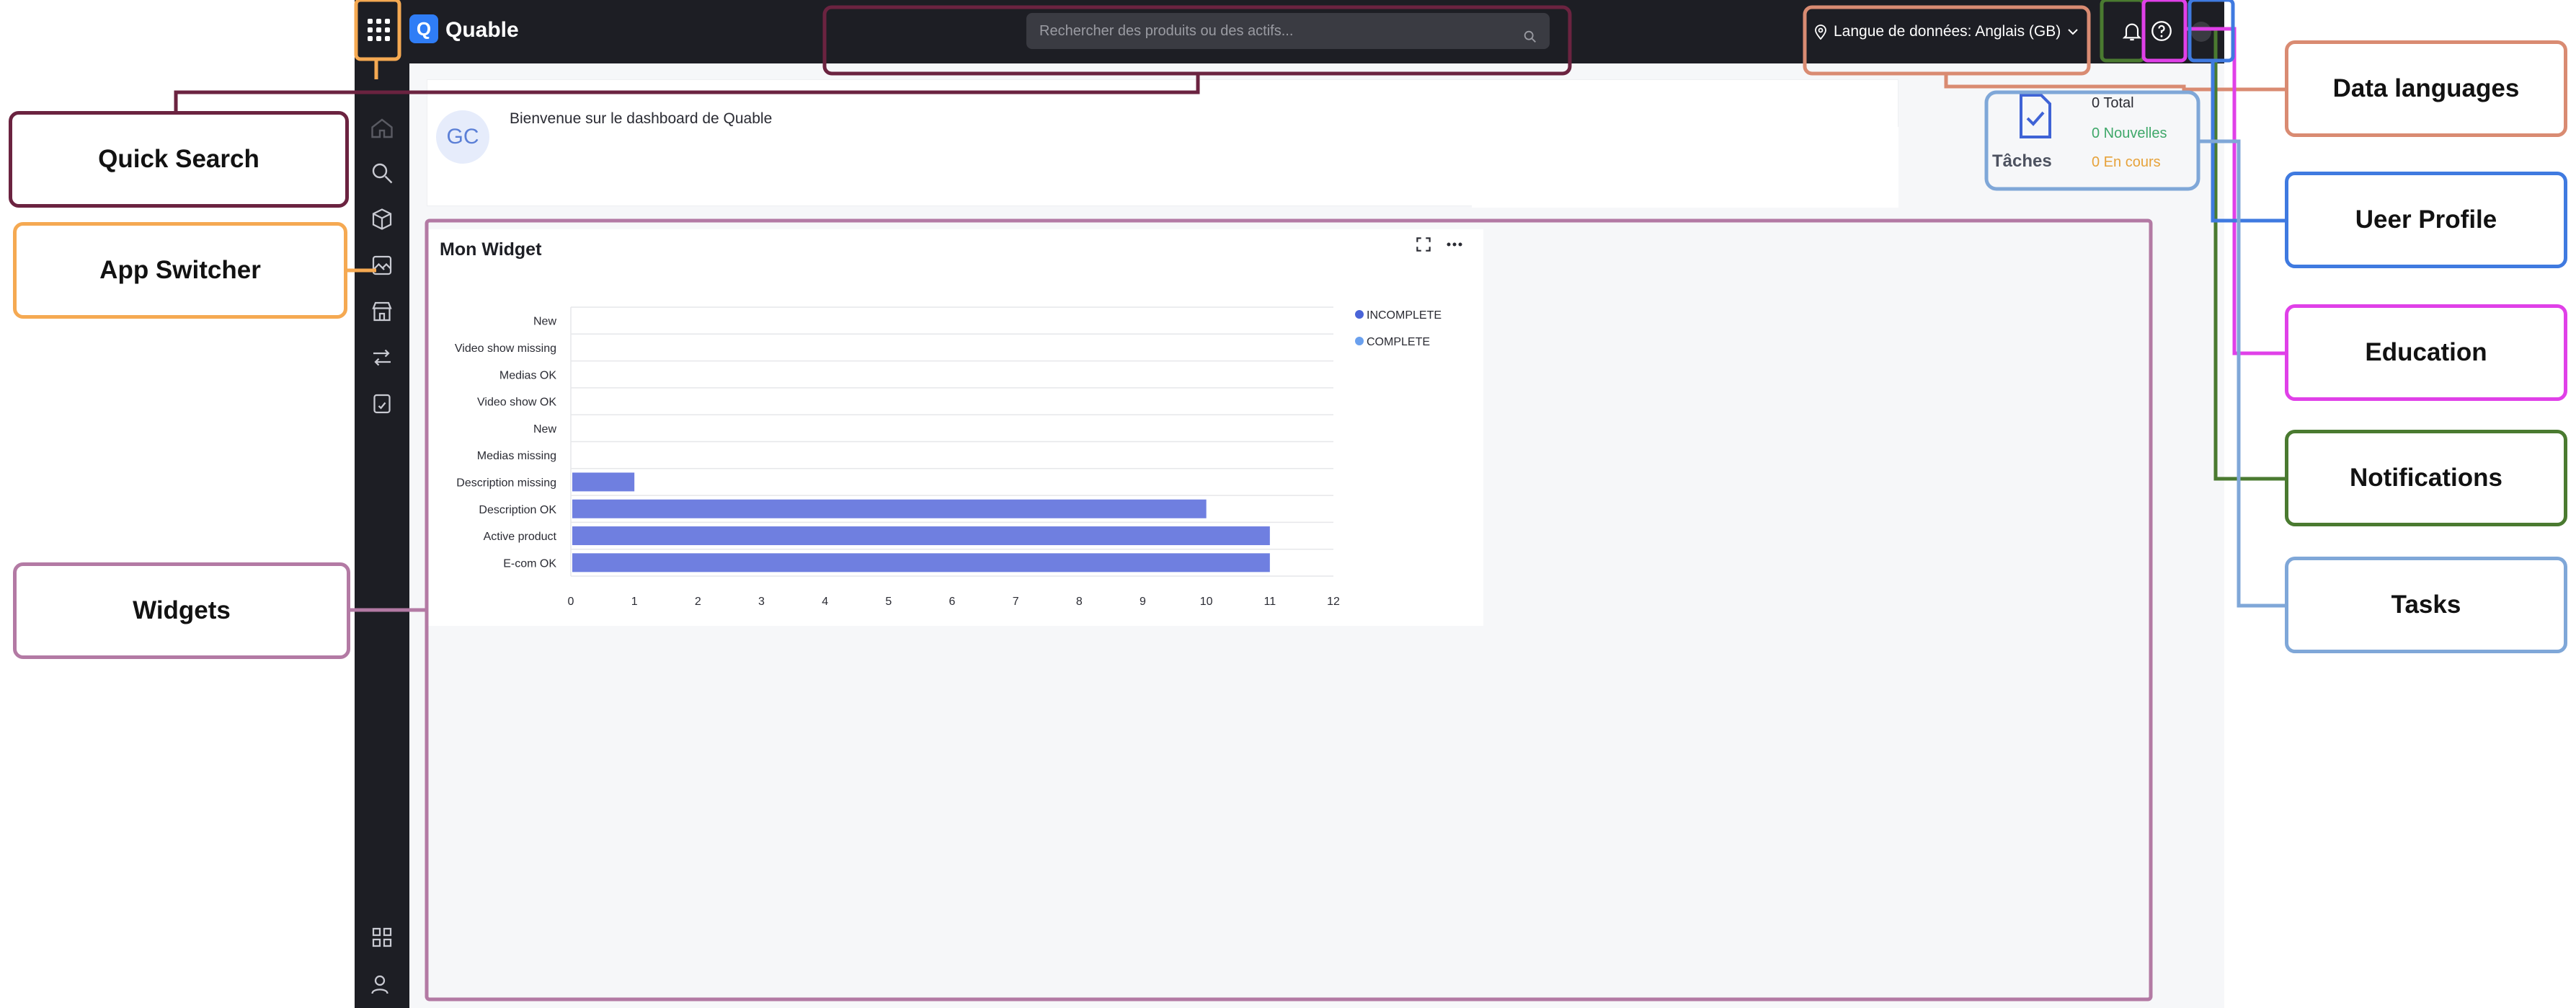 The height and width of the screenshot is (1008, 2576). Describe the element at coordinates (179, 159) in the screenshot. I see `callout-quick-search: Quick Search` at that location.